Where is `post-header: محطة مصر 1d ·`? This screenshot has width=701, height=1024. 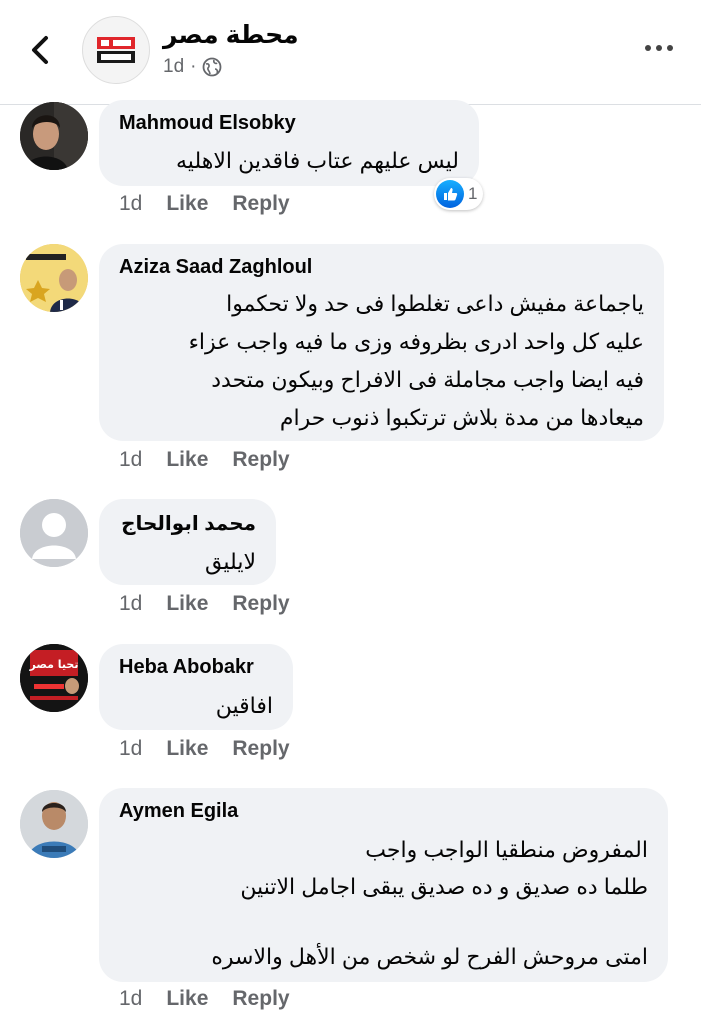 post-header: محطة مصر 1d · is located at coordinates (350, 52).